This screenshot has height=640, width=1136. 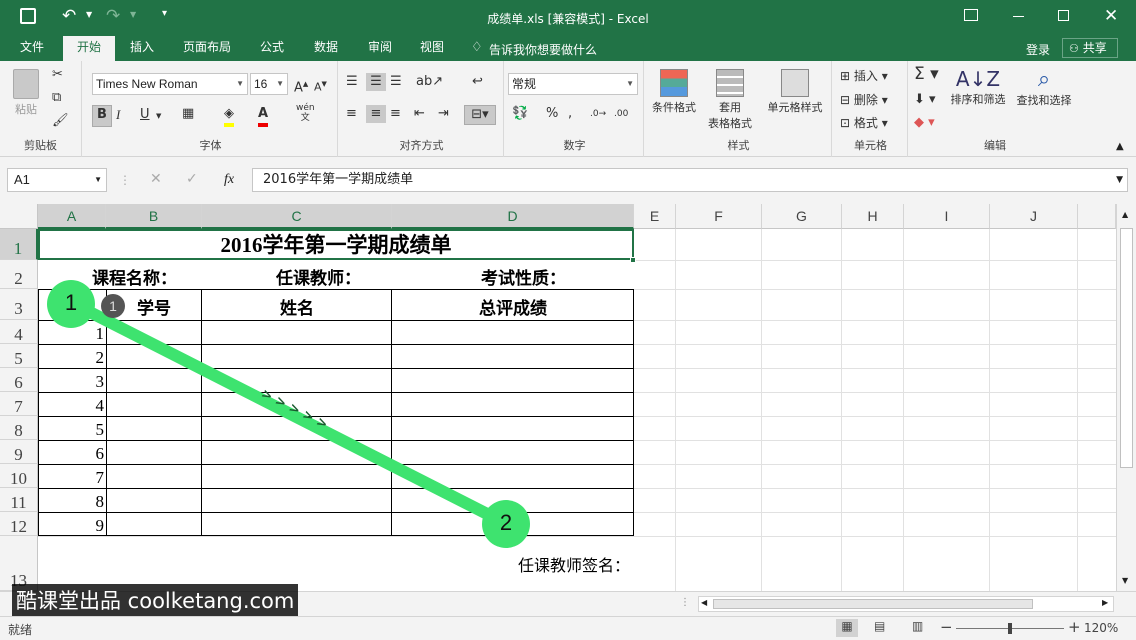 I want to click on tab-formulas: 公式, so click(x=272, y=48).